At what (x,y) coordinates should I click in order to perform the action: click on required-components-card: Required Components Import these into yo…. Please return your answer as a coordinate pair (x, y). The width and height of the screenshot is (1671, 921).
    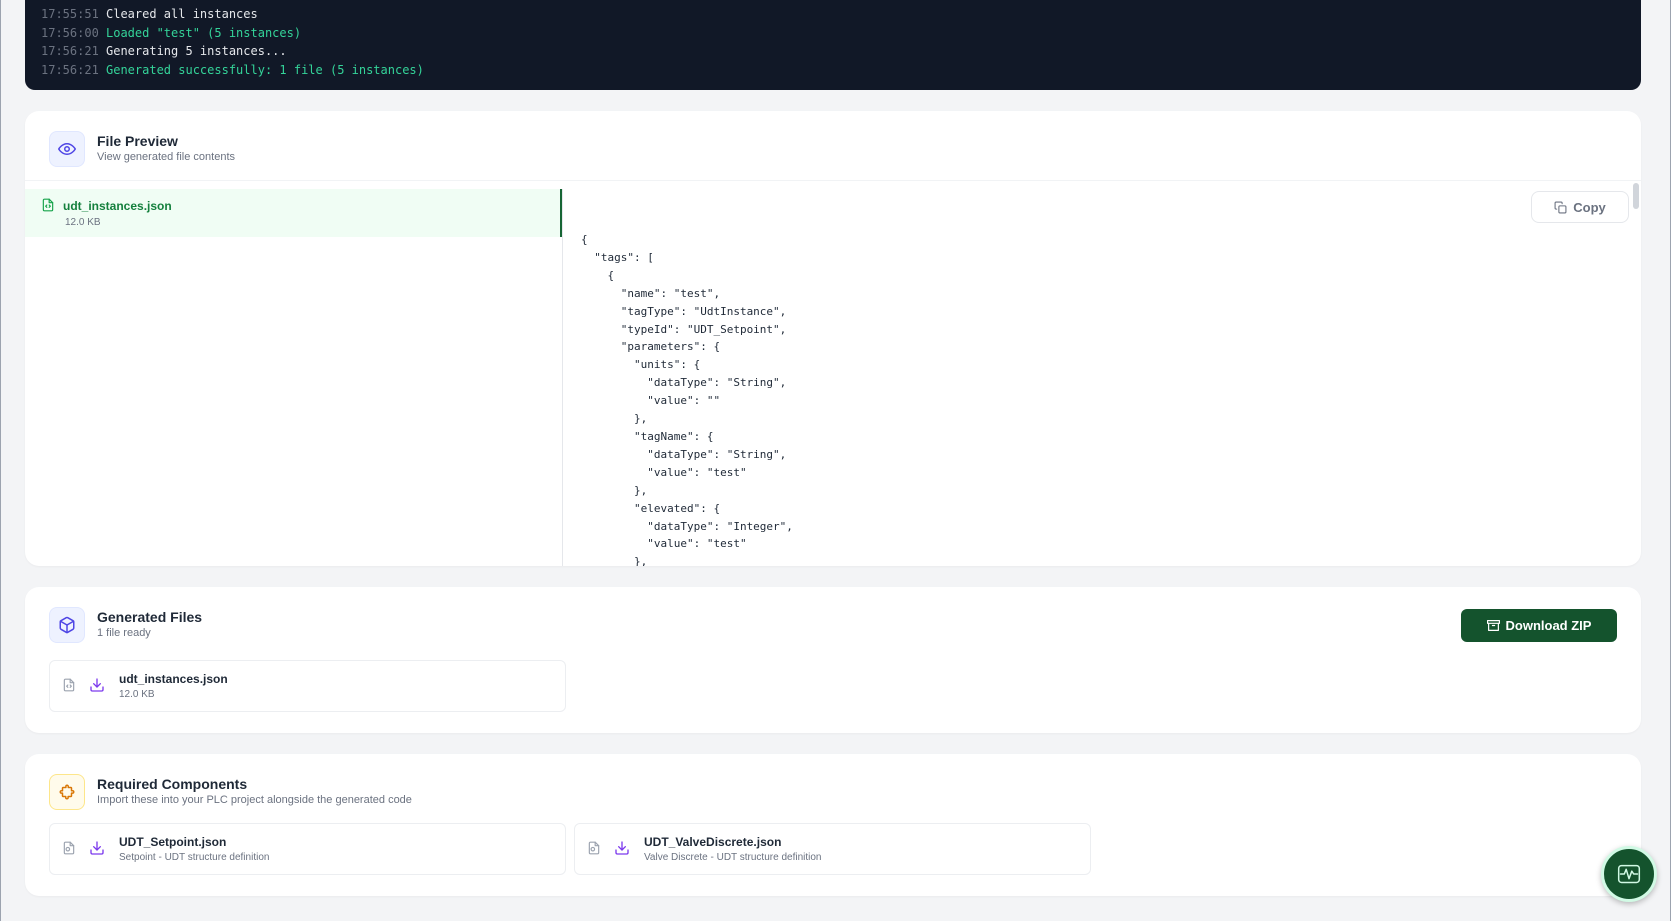
    Looking at the image, I should click on (833, 825).